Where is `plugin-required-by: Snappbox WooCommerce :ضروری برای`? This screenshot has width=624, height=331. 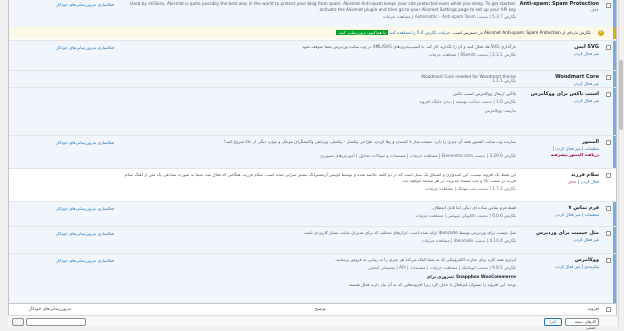 plugin-required-by: Snappbox WooCommerce :ضروری برای is located at coordinates (471, 277).